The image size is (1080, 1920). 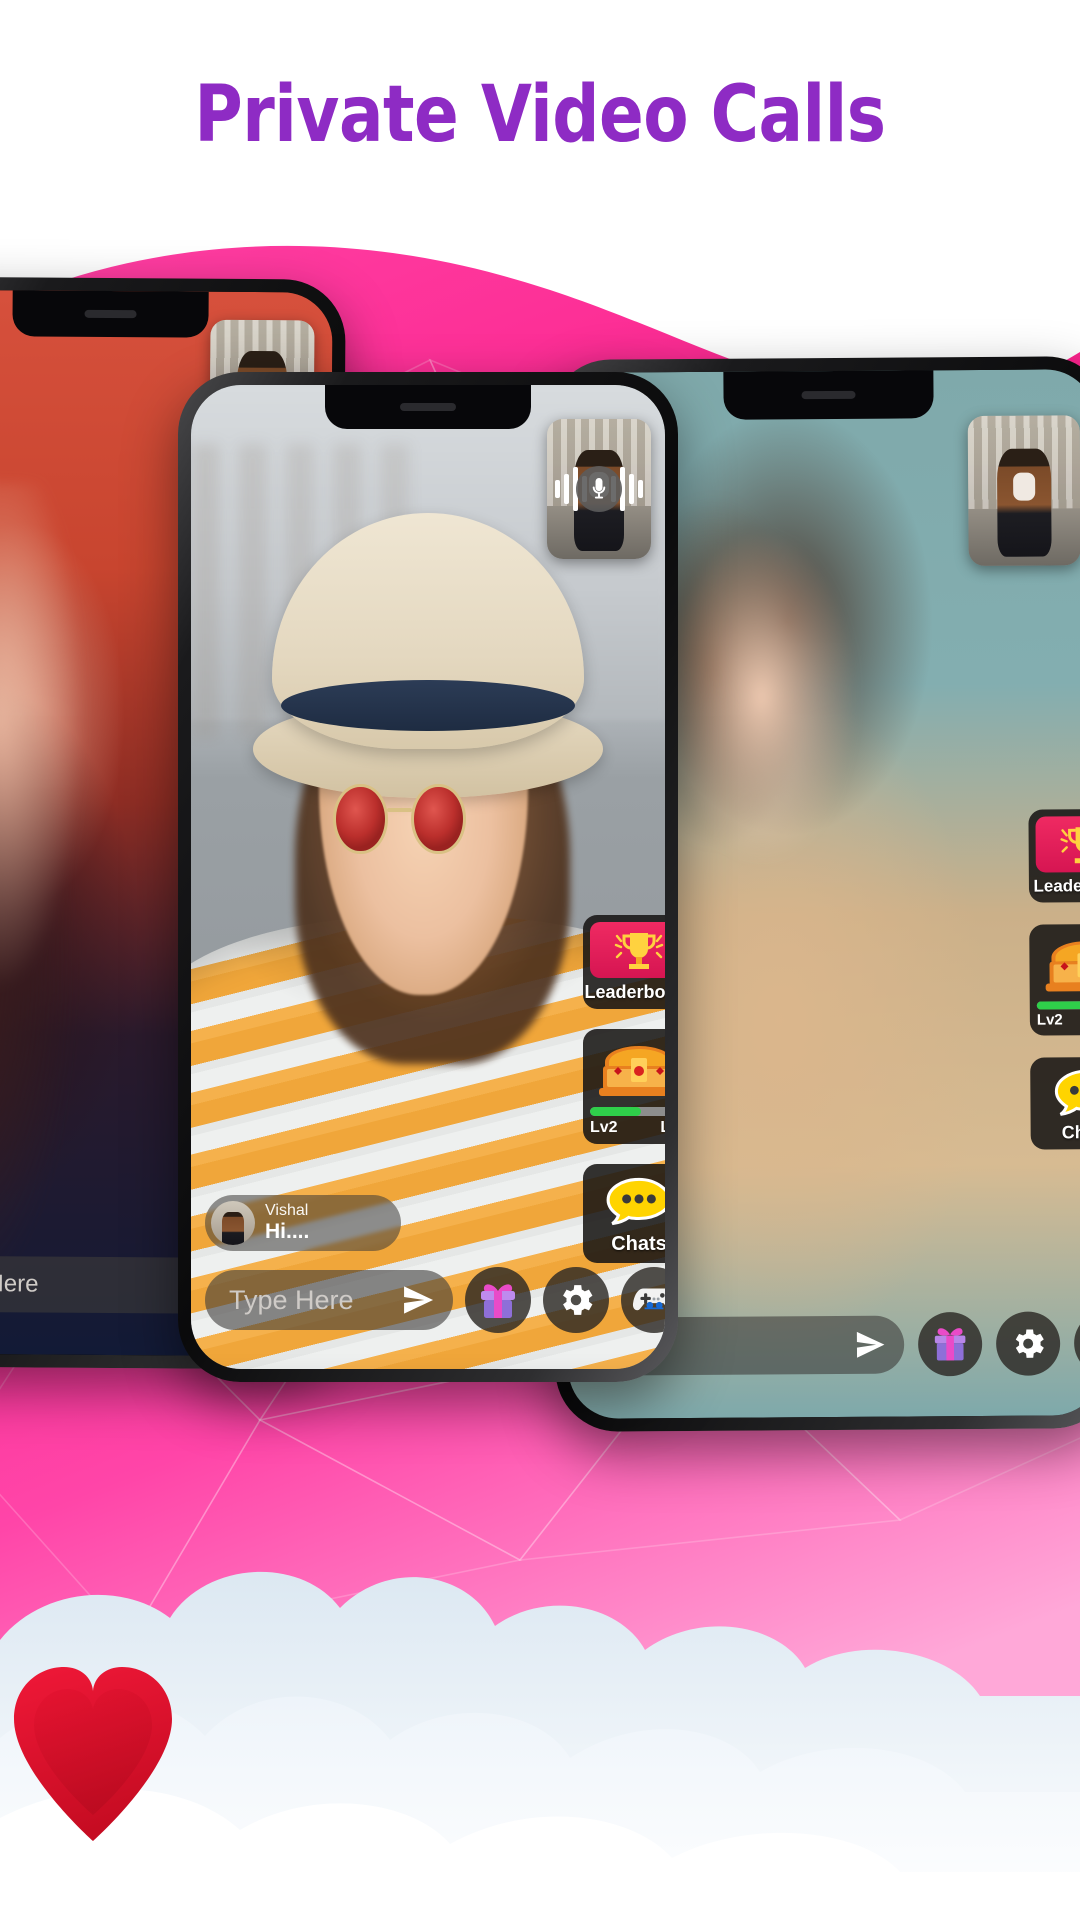 I want to click on right-pip-self-view, so click(x=1023, y=491).